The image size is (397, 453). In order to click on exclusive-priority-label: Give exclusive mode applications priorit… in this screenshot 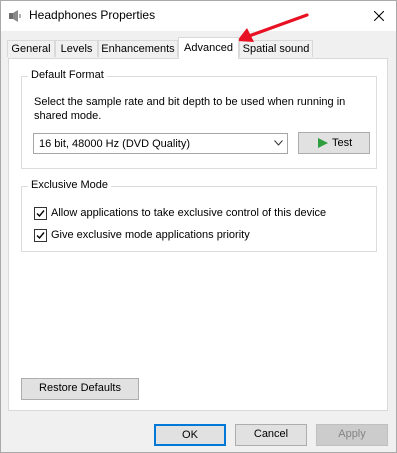, I will do `click(150, 235)`.